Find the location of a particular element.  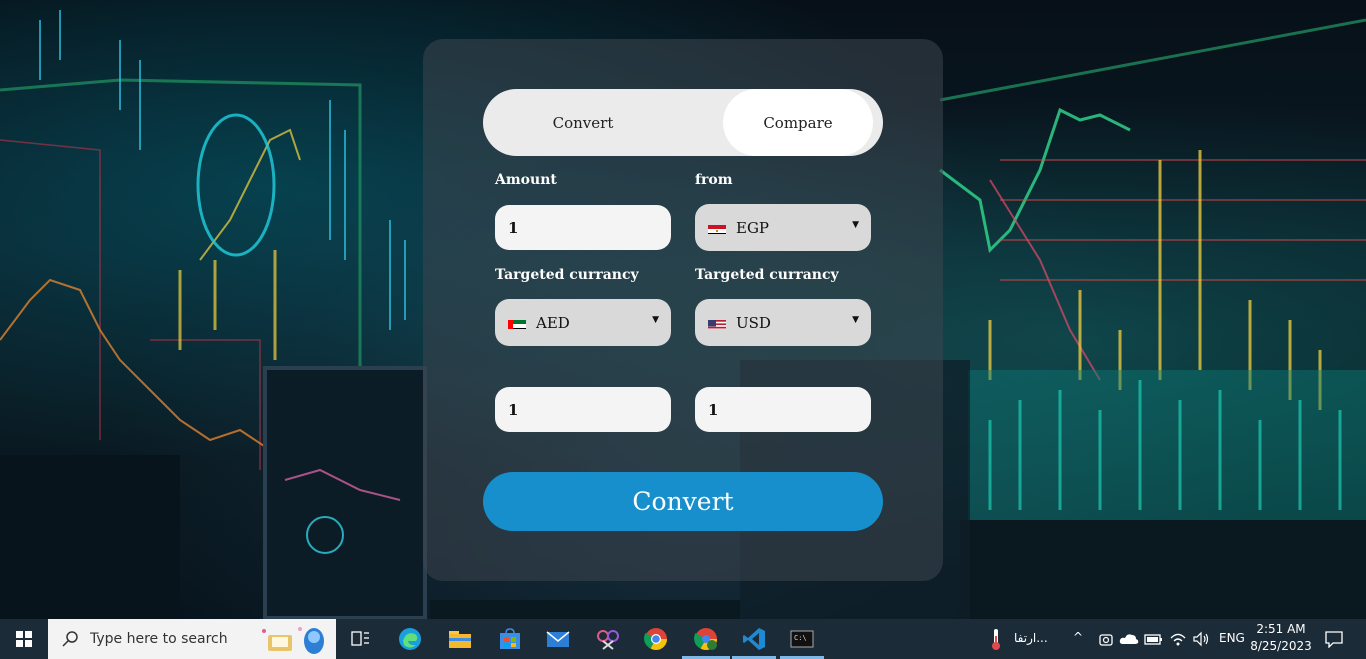

from-currency-value: EGP is located at coordinates (753, 227).